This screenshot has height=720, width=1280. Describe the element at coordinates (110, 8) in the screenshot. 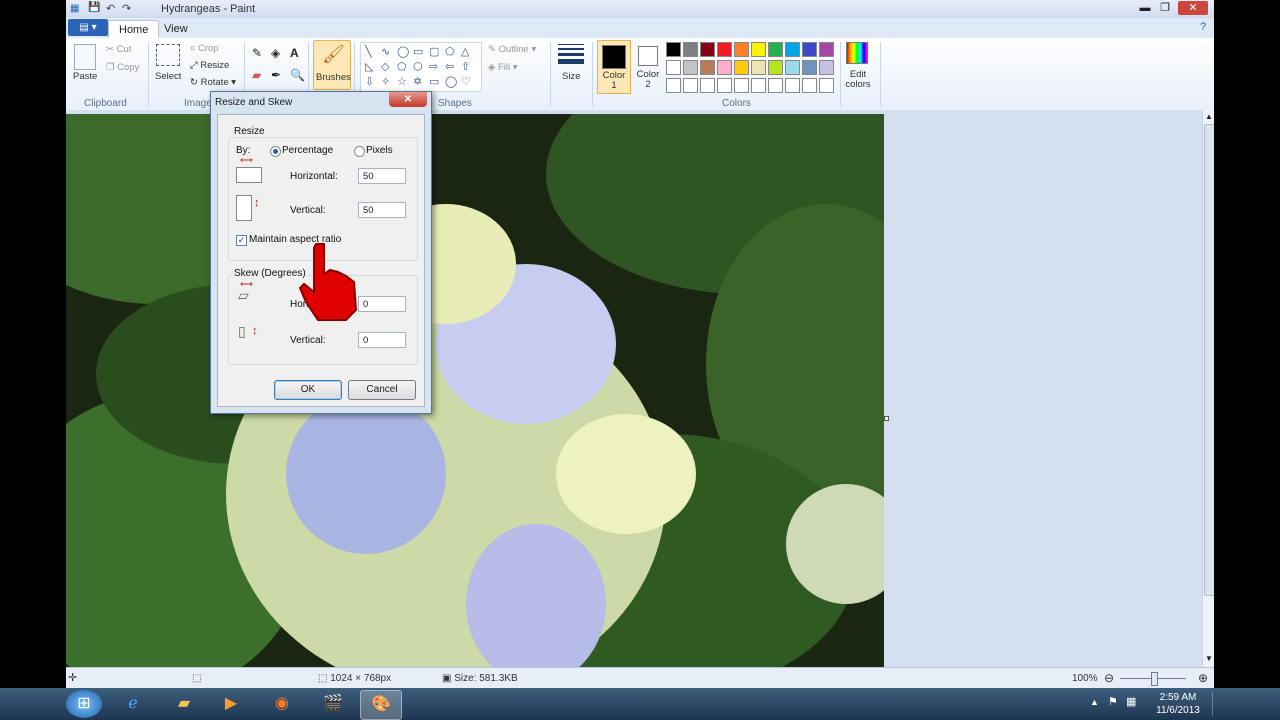

I see `undo-icon: ↶` at that location.